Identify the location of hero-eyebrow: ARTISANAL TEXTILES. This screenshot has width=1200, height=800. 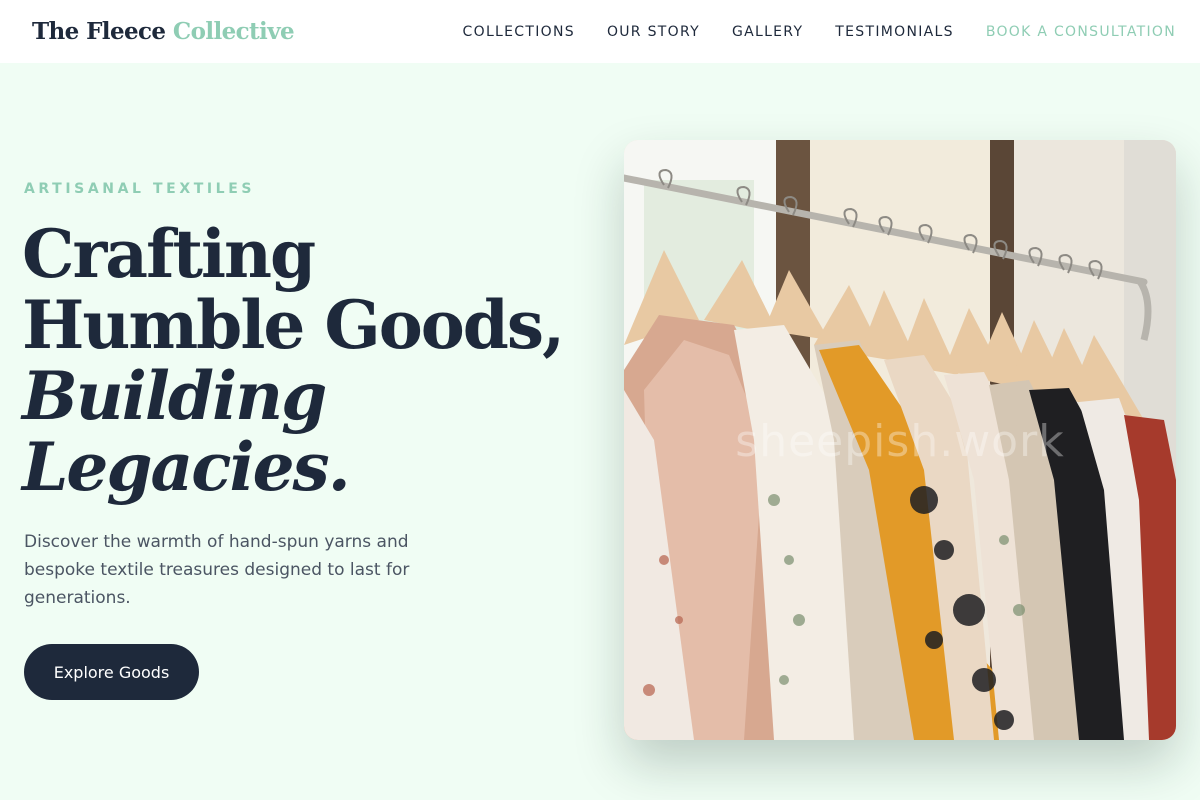
(140, 189).